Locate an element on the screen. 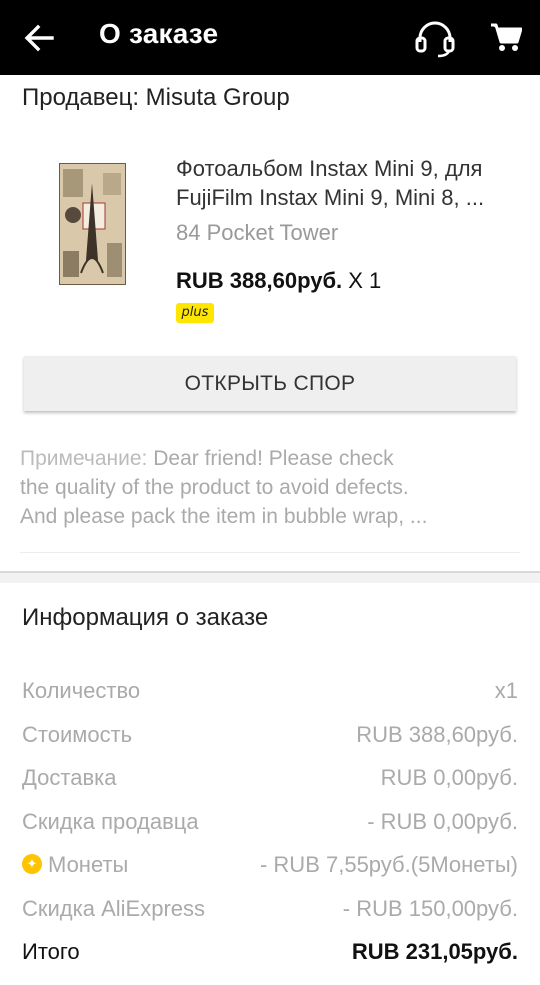 This screenshot has width=540, height=985. row-label: Стоимость is located at coordinates (77, 734).